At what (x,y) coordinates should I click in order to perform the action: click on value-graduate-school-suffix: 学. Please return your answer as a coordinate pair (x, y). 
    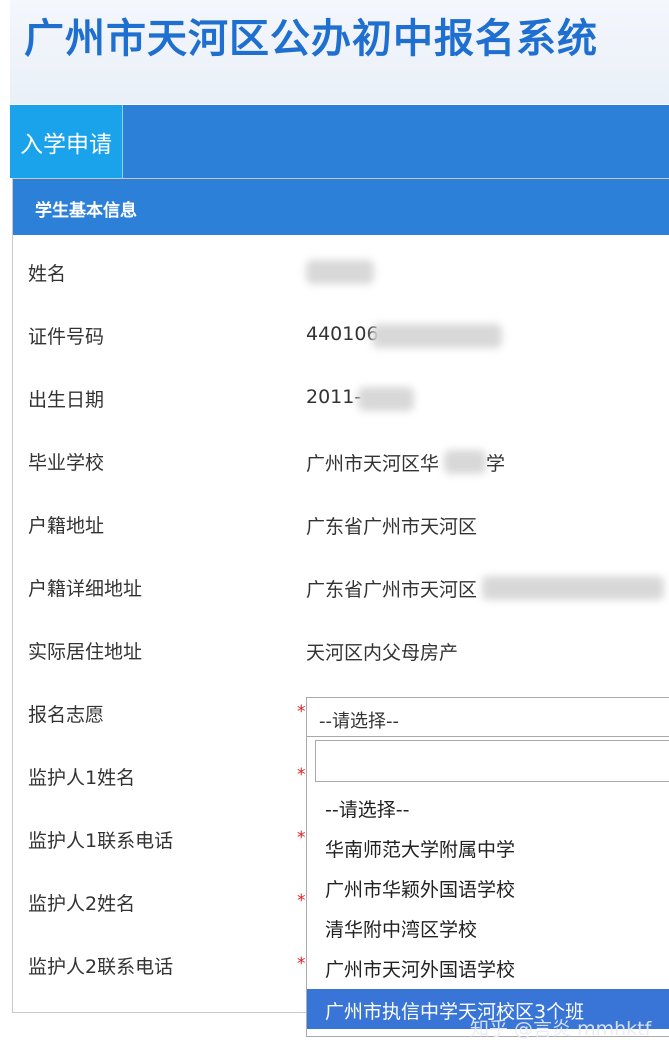
    Looking at the image, I should click on (496, 464).